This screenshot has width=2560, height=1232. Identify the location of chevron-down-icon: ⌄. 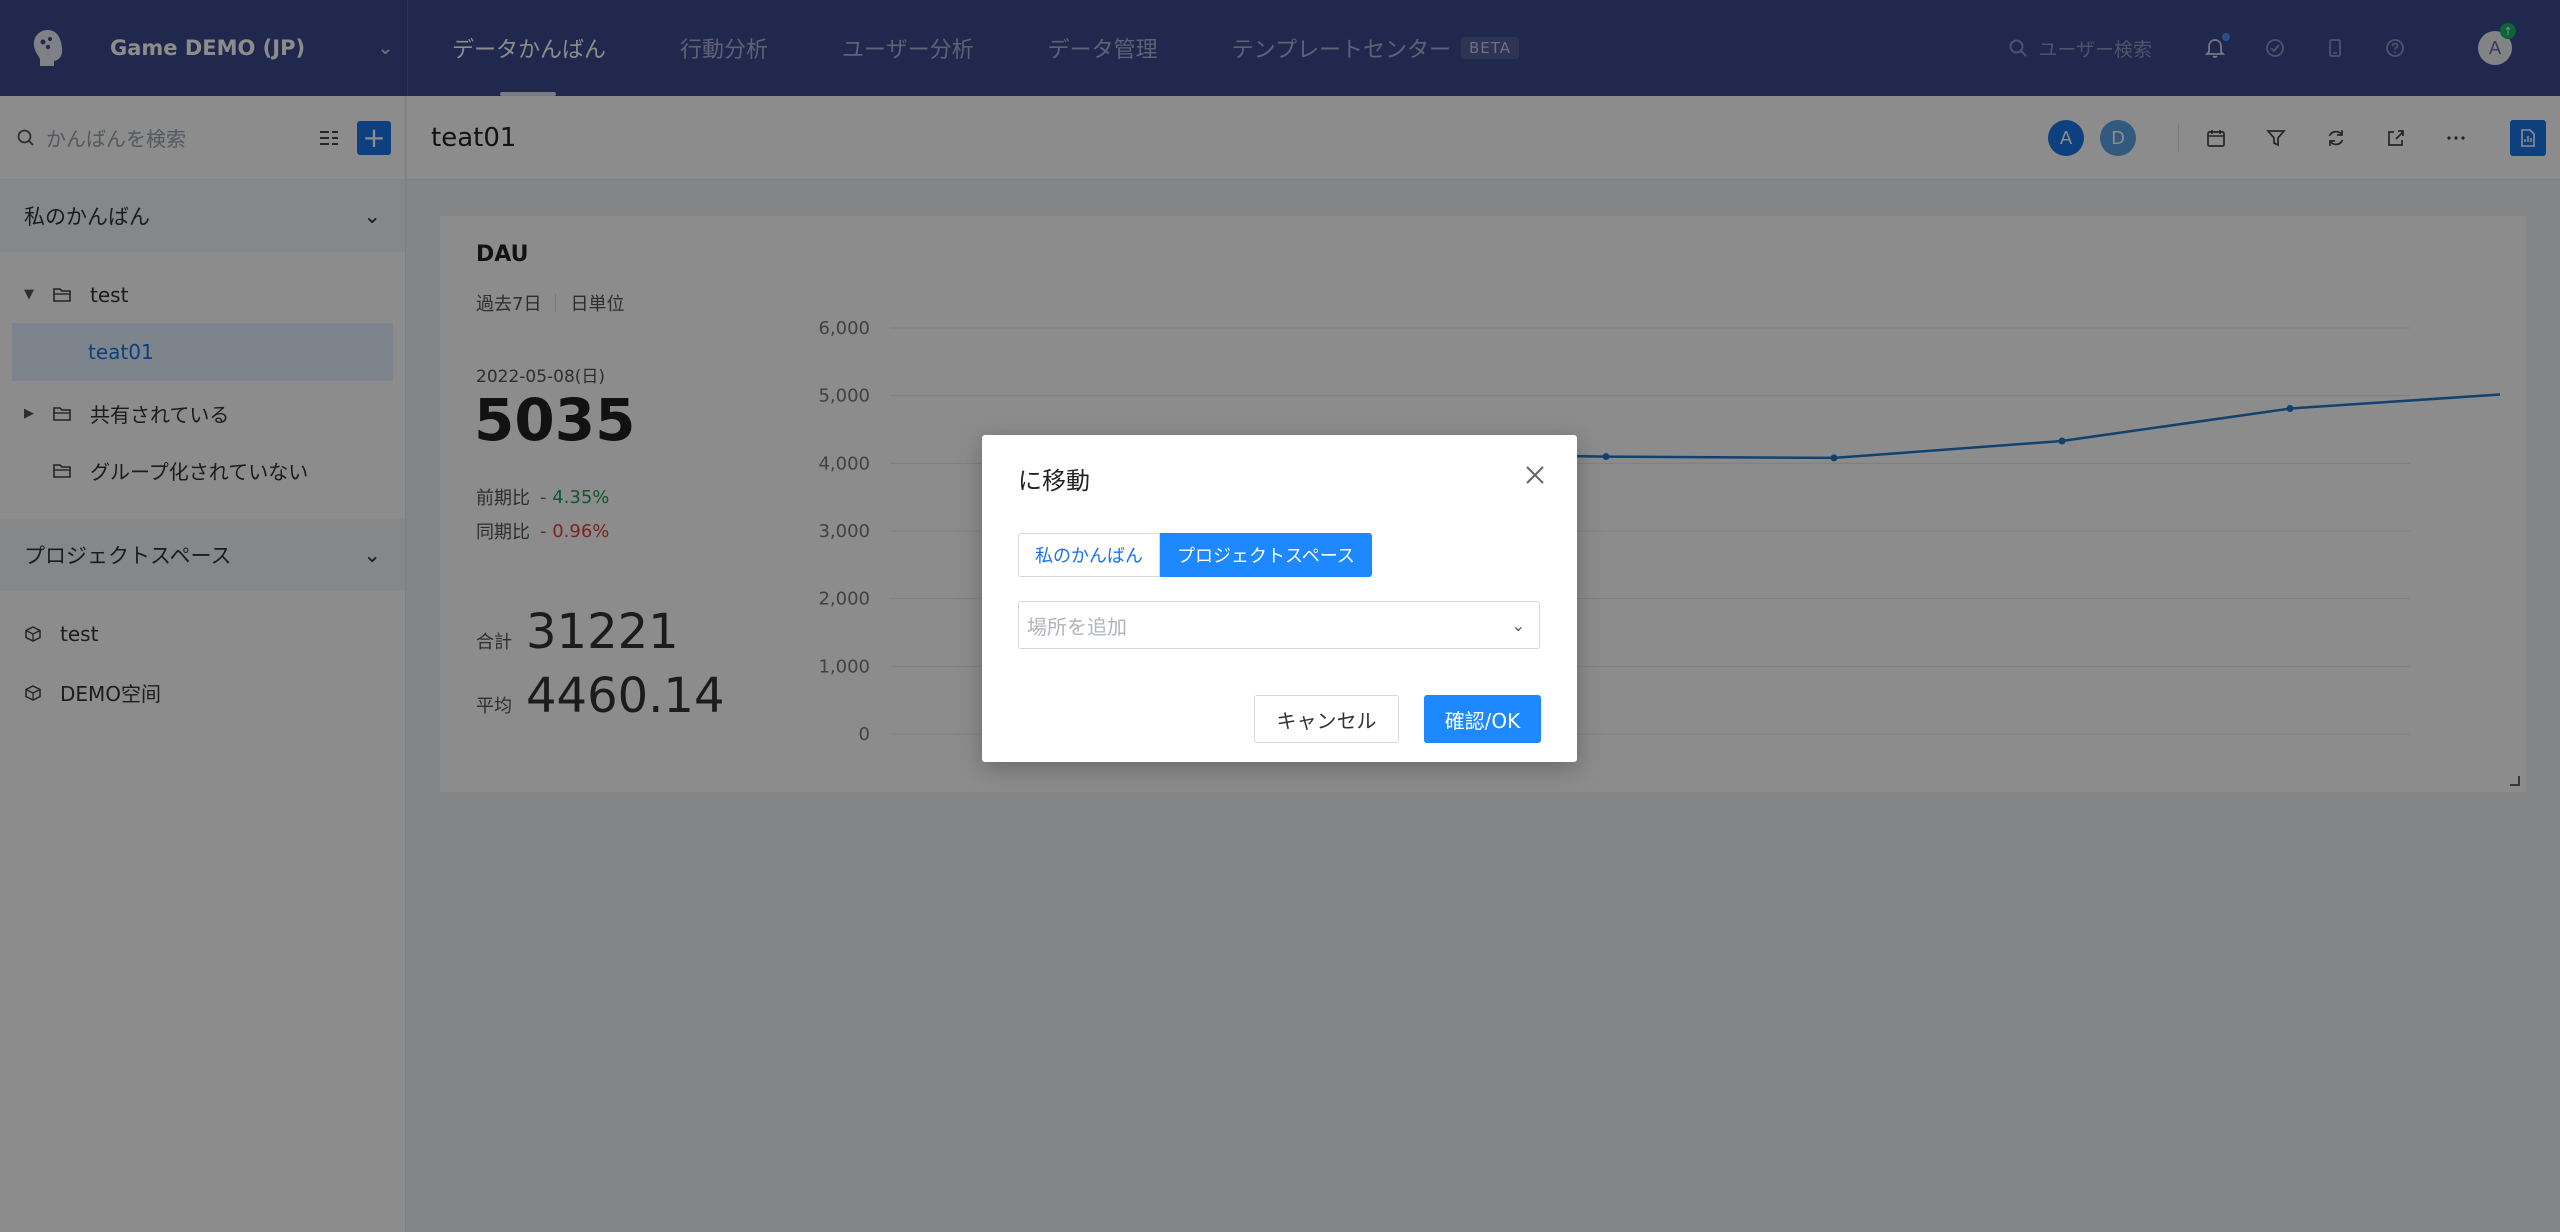
(1518, 625).